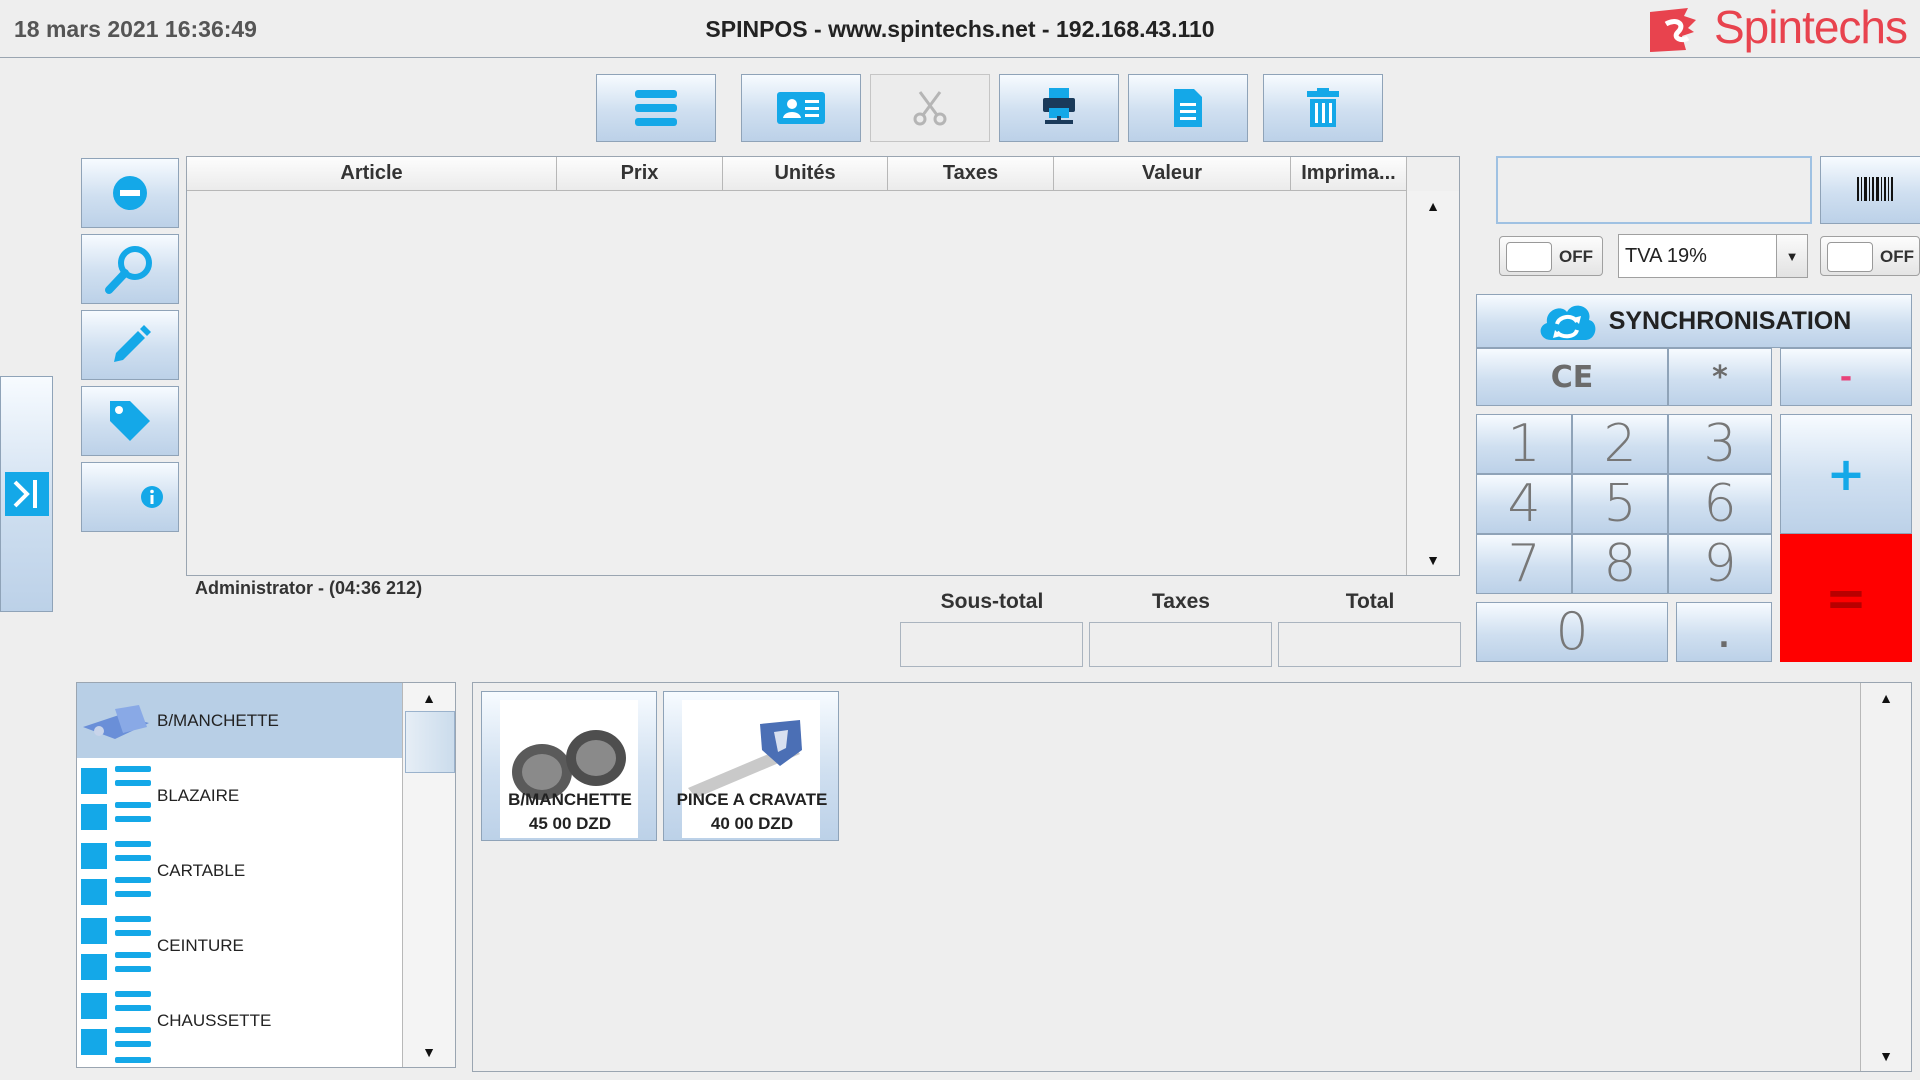  I want to click on printer-icon, so click(1059, 106).